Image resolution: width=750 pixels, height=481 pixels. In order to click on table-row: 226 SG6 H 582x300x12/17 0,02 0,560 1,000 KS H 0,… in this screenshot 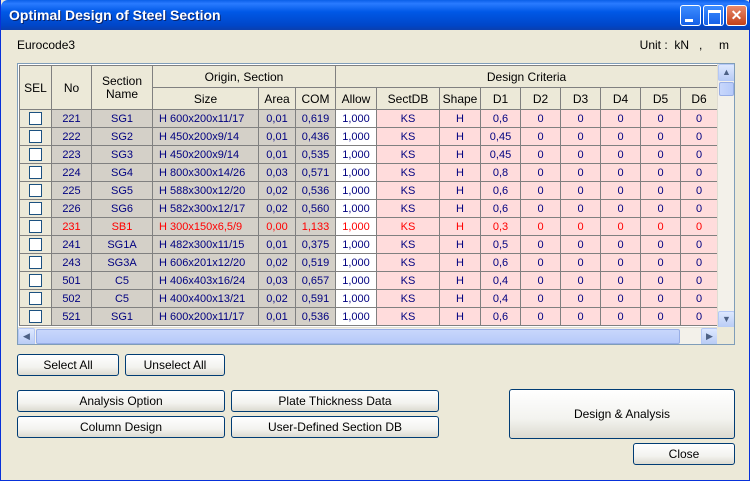, I will do `click(368, 208)`.